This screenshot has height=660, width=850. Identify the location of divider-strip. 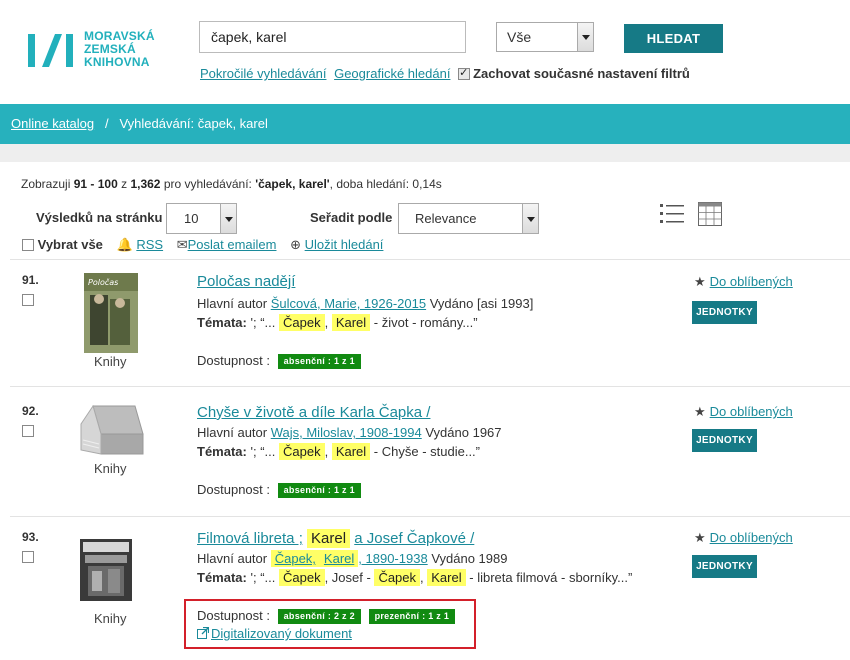
(425, 153).